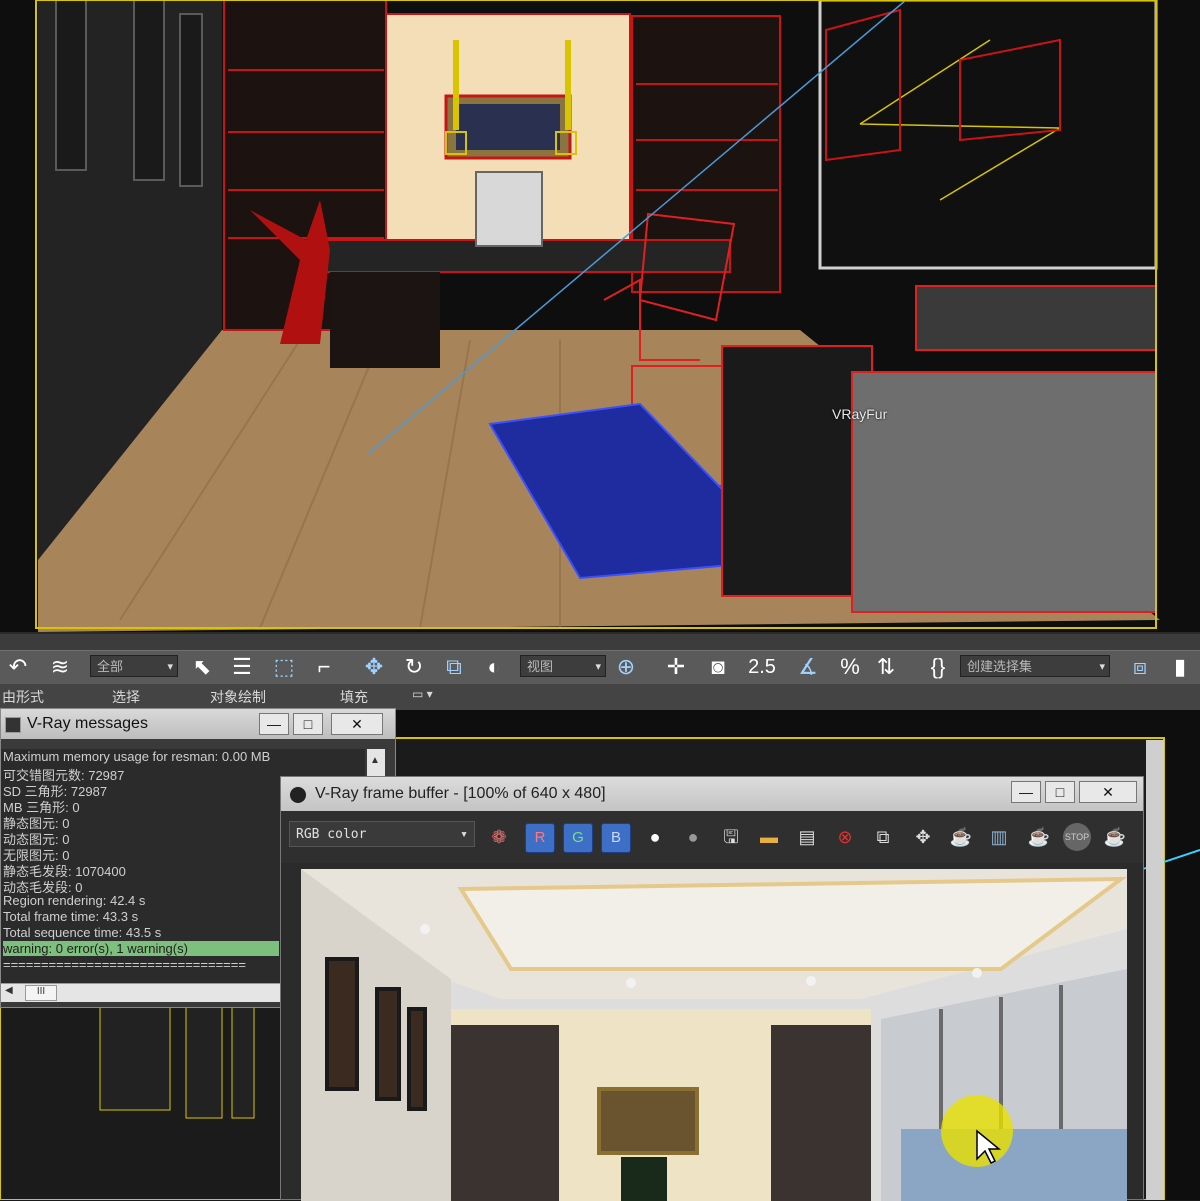 The image size is (1200, 1201). Describe the element at coordinates (414, 667) in the screenshot. I see `rotate-icon: ↻` at that location.